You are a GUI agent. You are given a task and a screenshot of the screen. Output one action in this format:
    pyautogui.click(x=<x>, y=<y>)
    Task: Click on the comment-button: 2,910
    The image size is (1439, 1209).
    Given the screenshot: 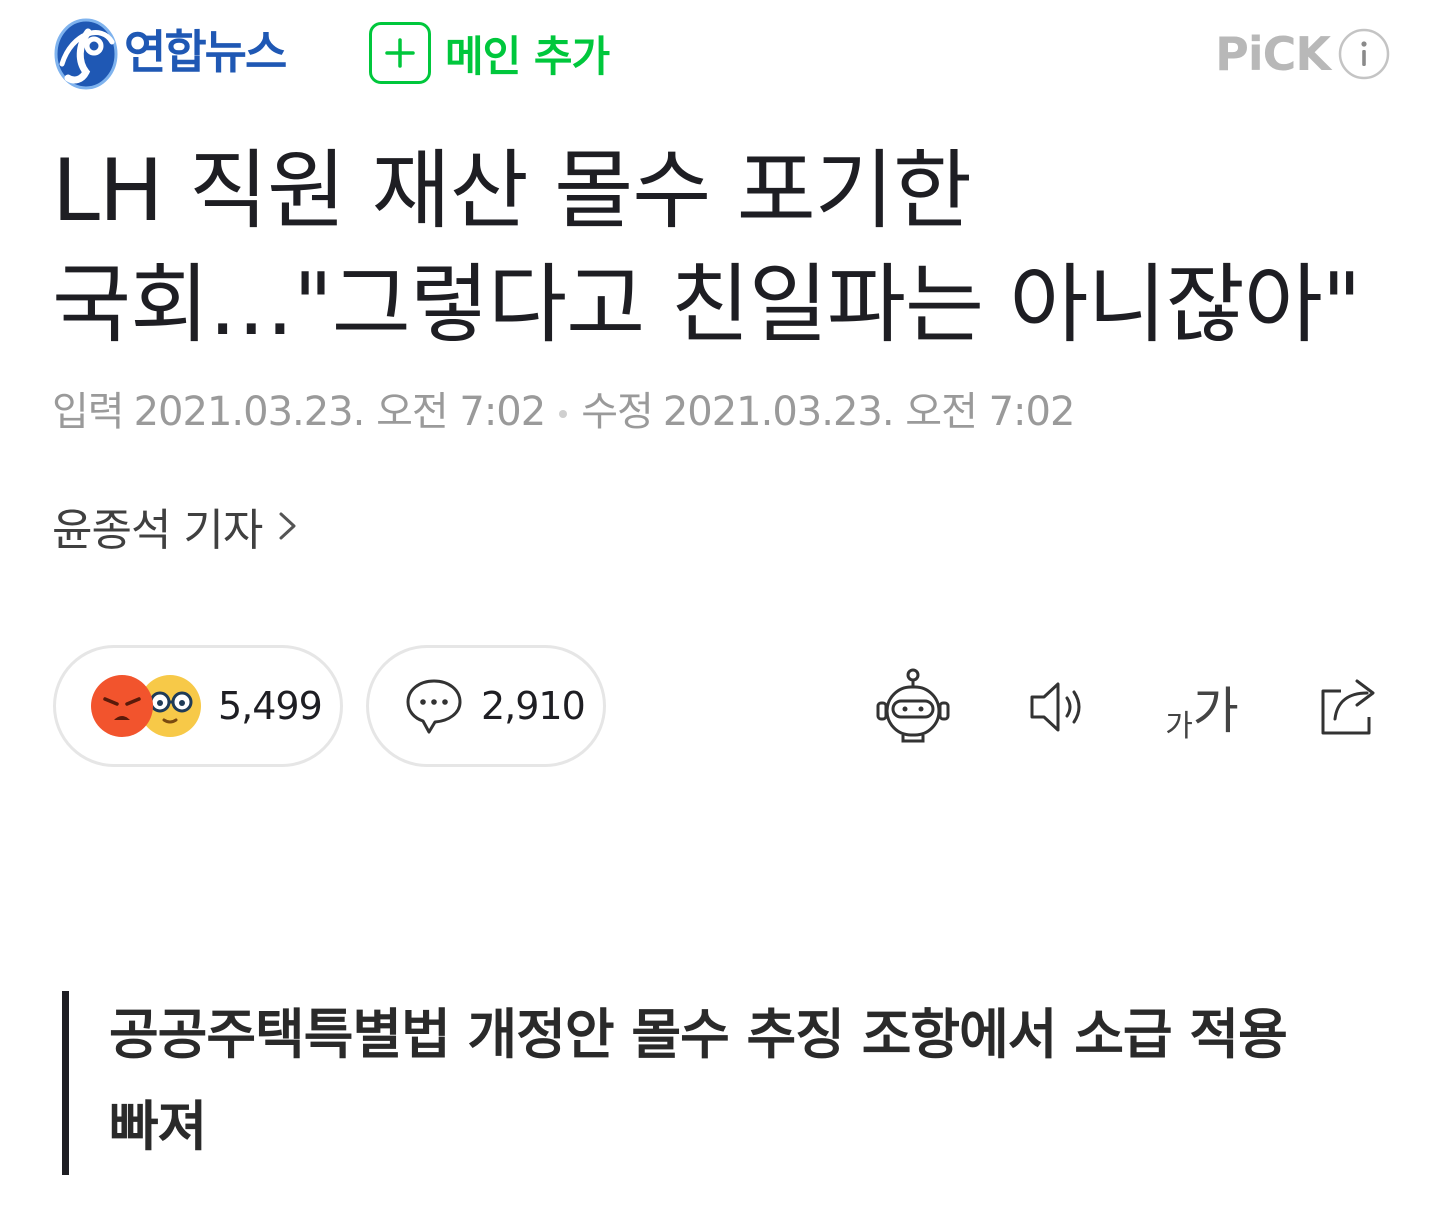 What is the action you would take?
    pyautogui.click(x=486, y=706)
    